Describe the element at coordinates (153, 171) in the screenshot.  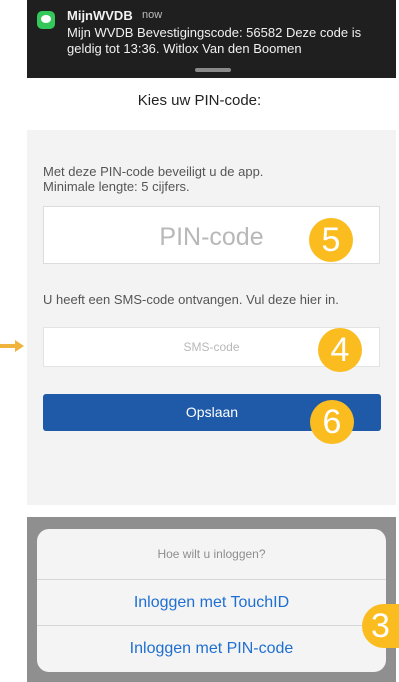
I see `pin-intro-line-1: Met deze PIN-code beveiligt u de app.` at that location.